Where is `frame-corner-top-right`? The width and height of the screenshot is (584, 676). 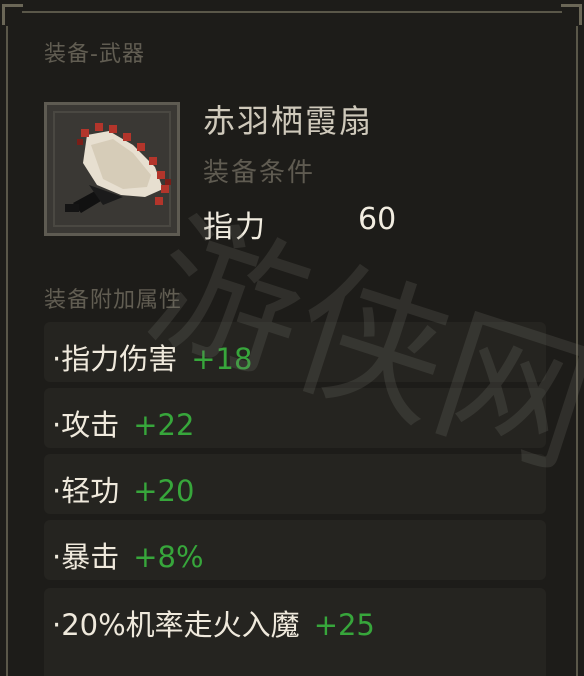 frame-corner-top-right is located at coordinates (571, 14).